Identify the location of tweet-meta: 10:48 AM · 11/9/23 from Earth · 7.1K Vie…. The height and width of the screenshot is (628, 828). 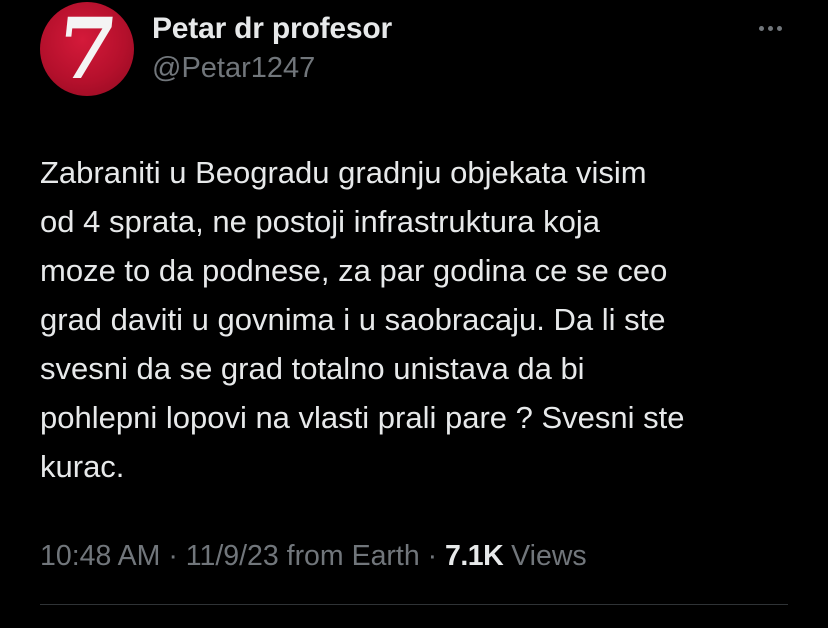
(313, 556).